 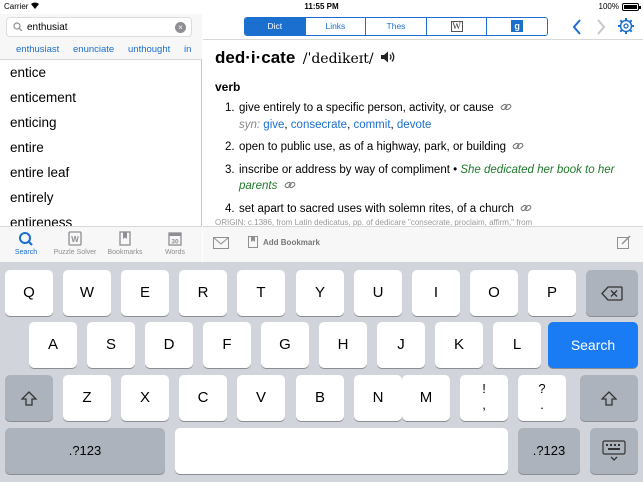 What do you see at coordinates (401, 345) in the screenshot?
I see `key-j: J` at bounding box center [401, 345].